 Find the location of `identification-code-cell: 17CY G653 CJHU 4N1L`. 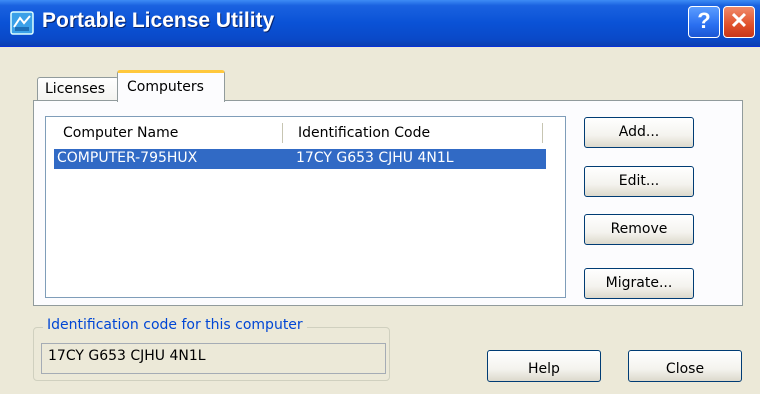

identification-code-cell: 17CY G653 CJHU 4N1L is located at coordinates (375, 158).